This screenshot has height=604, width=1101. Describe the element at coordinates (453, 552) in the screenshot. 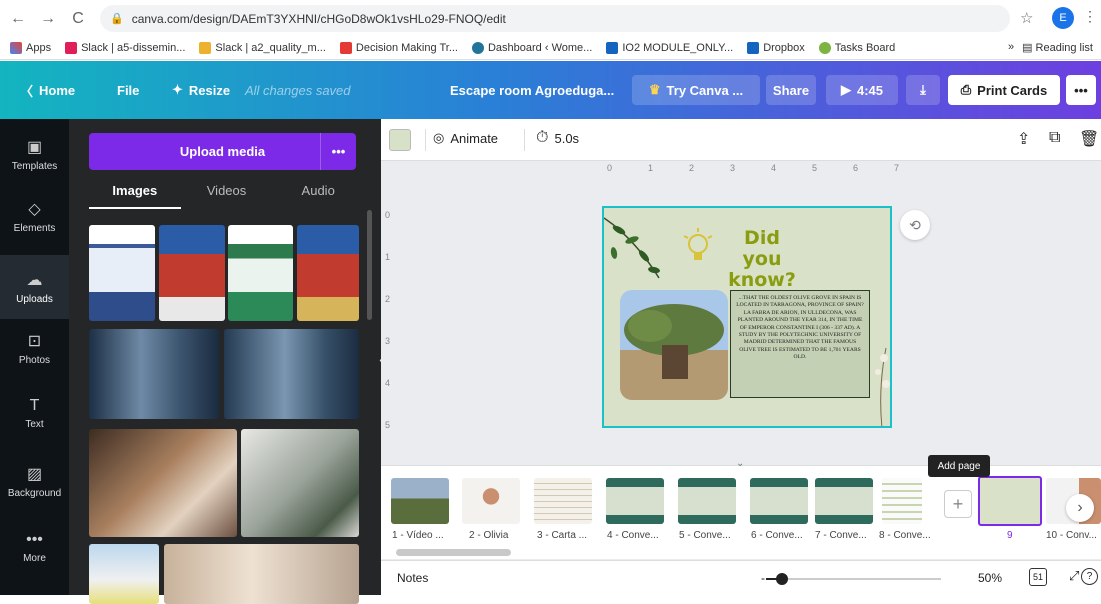

I see `strip-scrollbar` at that location.